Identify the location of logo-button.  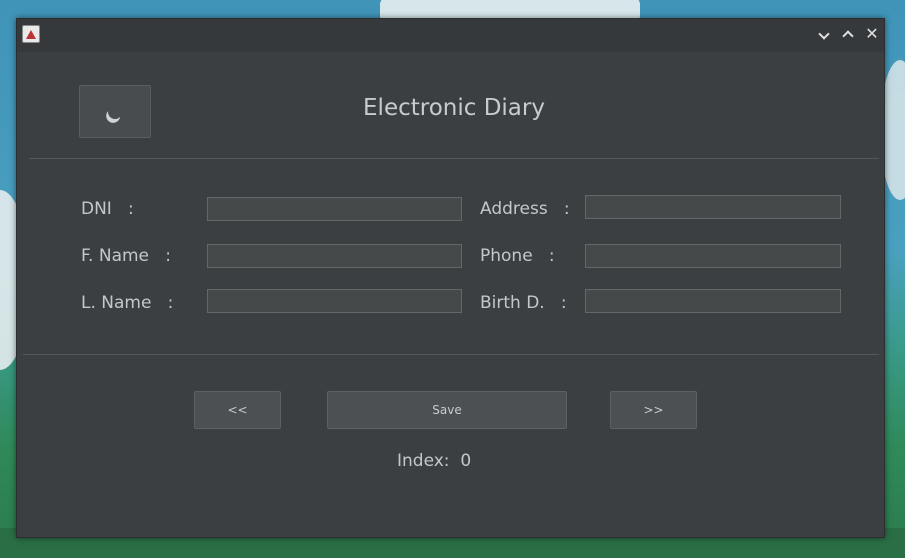
(115, 111).